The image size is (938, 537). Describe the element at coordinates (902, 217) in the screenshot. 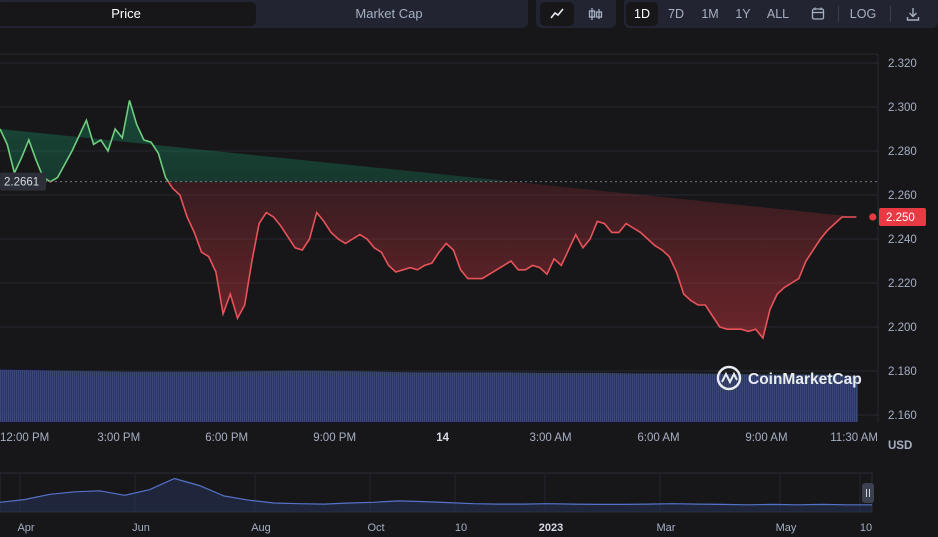

I see `current-price-label: 2.250` at that location.